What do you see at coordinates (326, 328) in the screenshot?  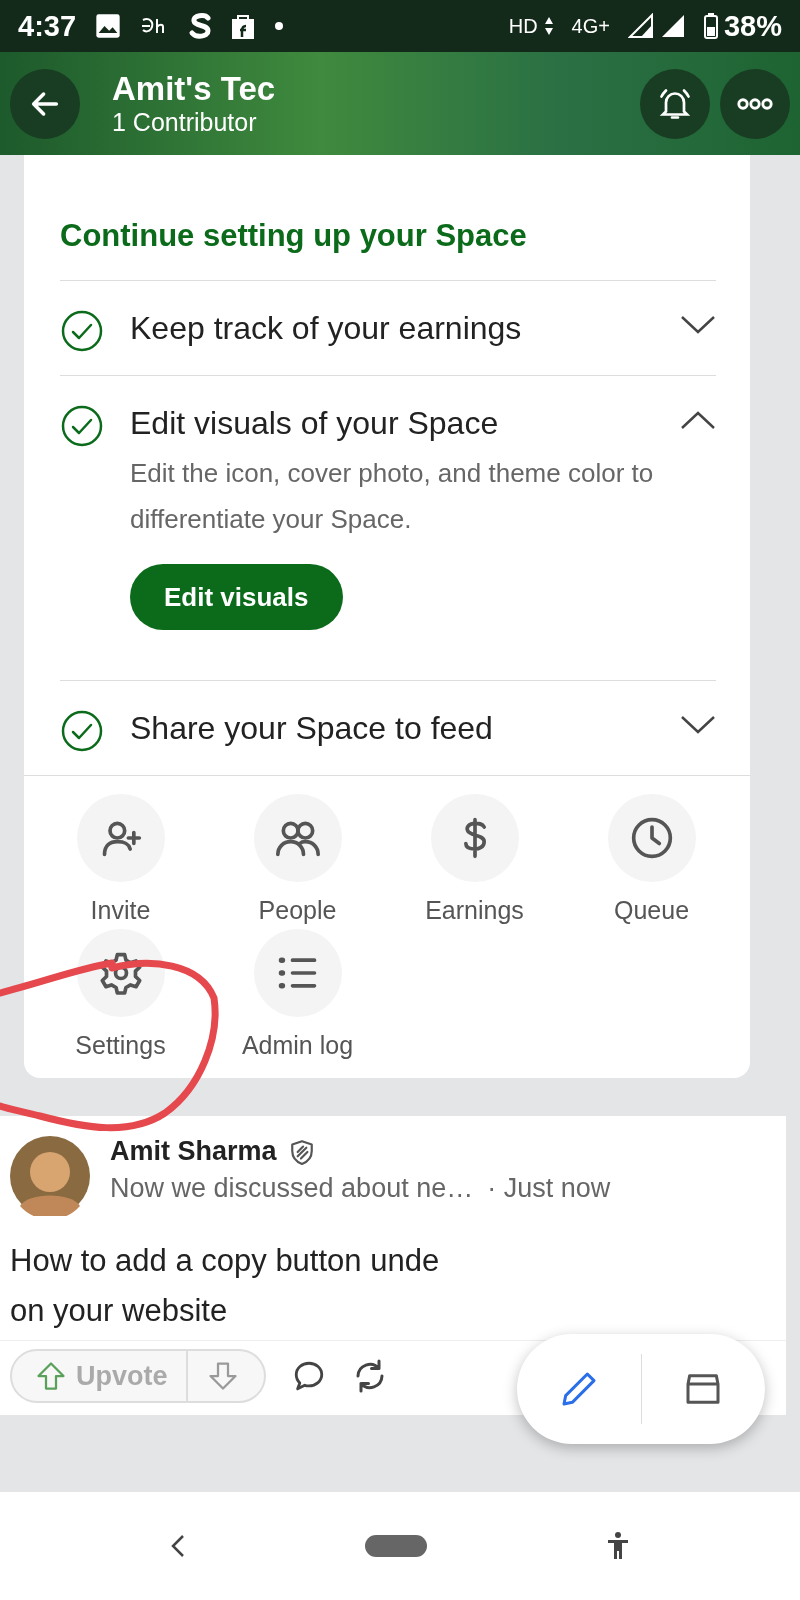 I see `step-title: Keep track of your earnings` at bounding box center [326, 328].